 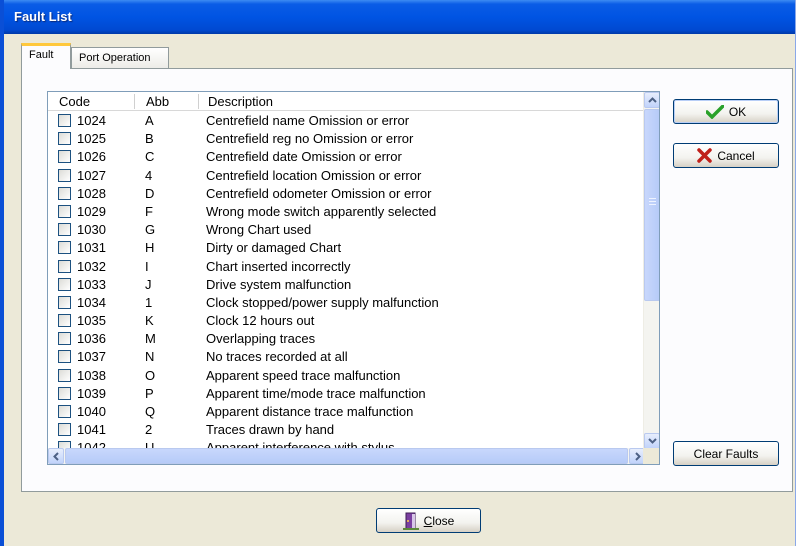 What do you see at coordinates (346, 356) in the screenshot?
I see `list-row: 1037 N No traces recorded at all` at bounding box center [346, 356].